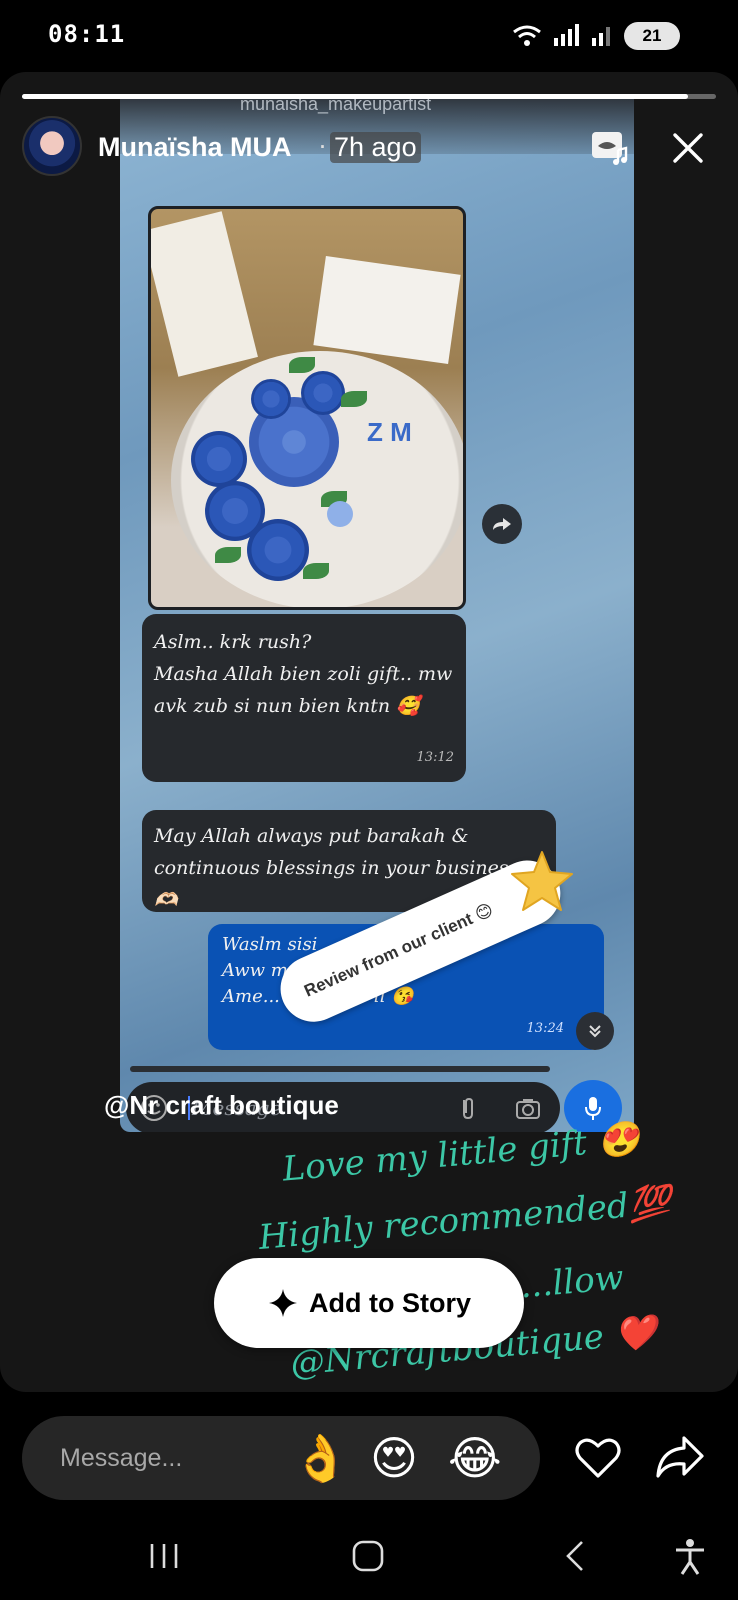 This screenshot has width=738, height=1600. Describe the element at coordinates (221, 1105) in the screenshot. I see `mention-tag: @Nr craft boutique` at that location.